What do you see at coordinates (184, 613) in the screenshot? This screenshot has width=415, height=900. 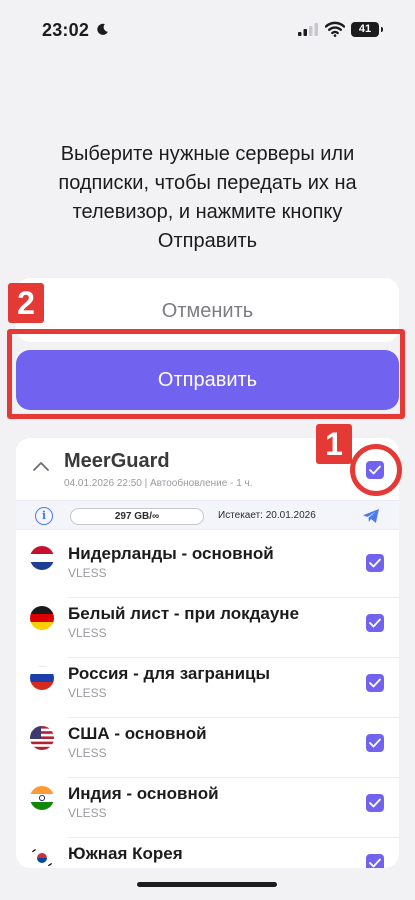 I see `server-name: Белый лист - при локдауне` at bounding box center [184, 613].